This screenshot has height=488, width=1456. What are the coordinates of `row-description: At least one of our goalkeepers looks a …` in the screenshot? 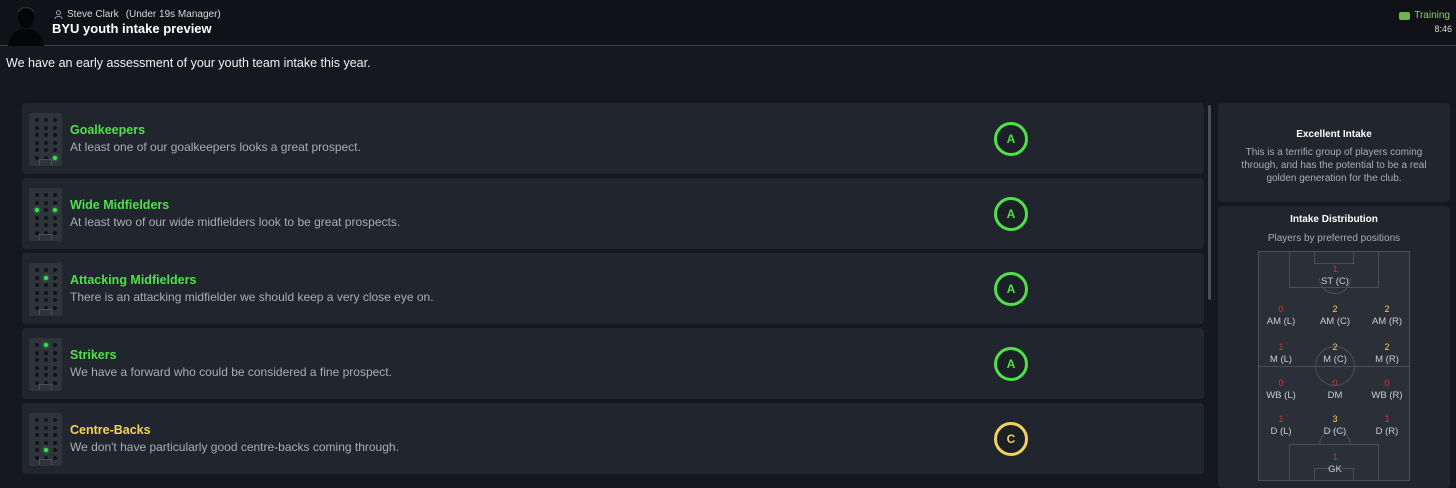 It's located at (215, 147).